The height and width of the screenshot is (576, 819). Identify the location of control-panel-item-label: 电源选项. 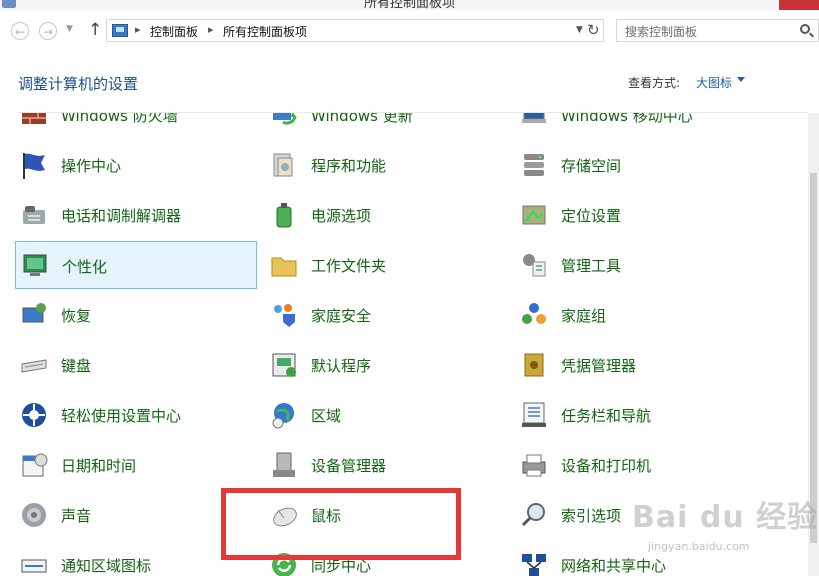
(341, 216).